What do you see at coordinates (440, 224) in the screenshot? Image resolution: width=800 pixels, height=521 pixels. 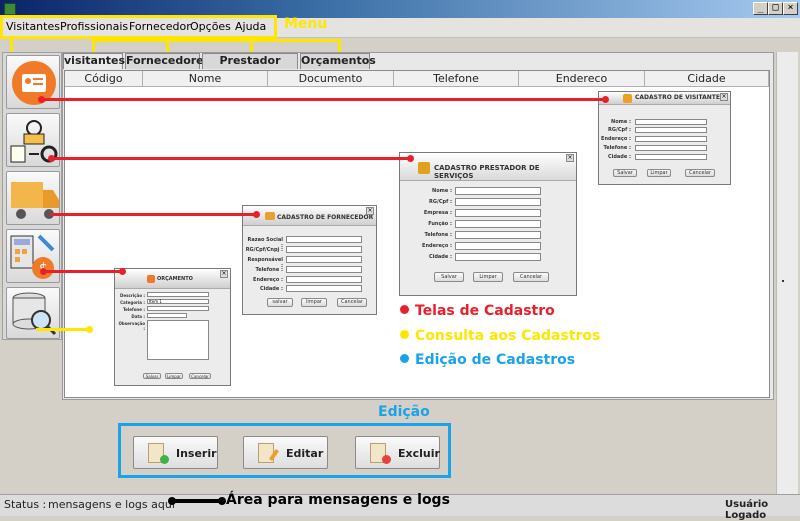 I see `field-label: Função :` at bounding box center [440, 224].